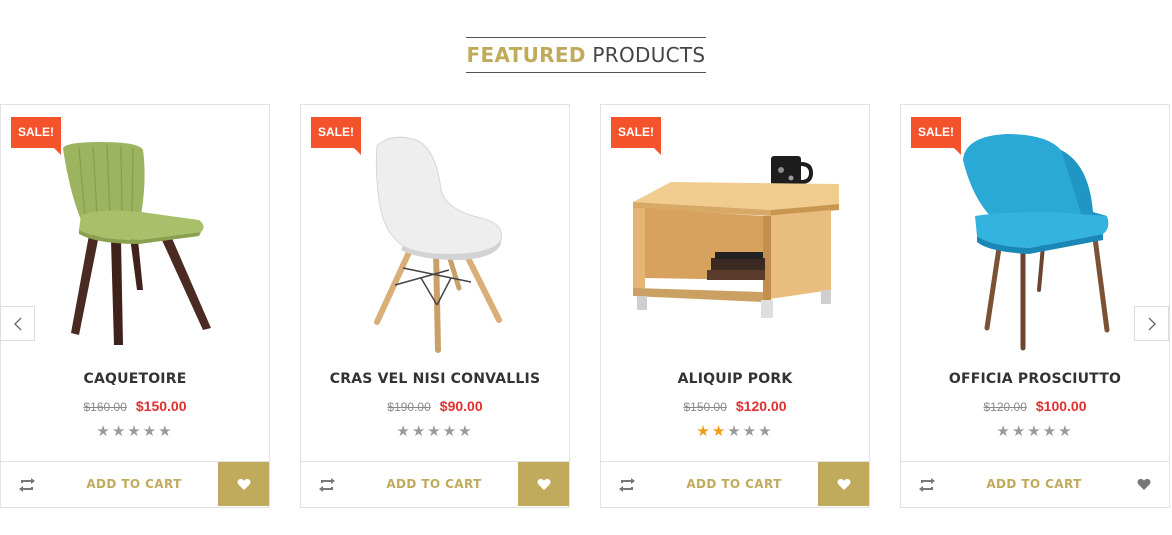 This screenshot has height=535, width=1172. What do you see at coordinates (137, 243) in the screenshot?
I see `green-chair-image` at bounding box center [137, 243].